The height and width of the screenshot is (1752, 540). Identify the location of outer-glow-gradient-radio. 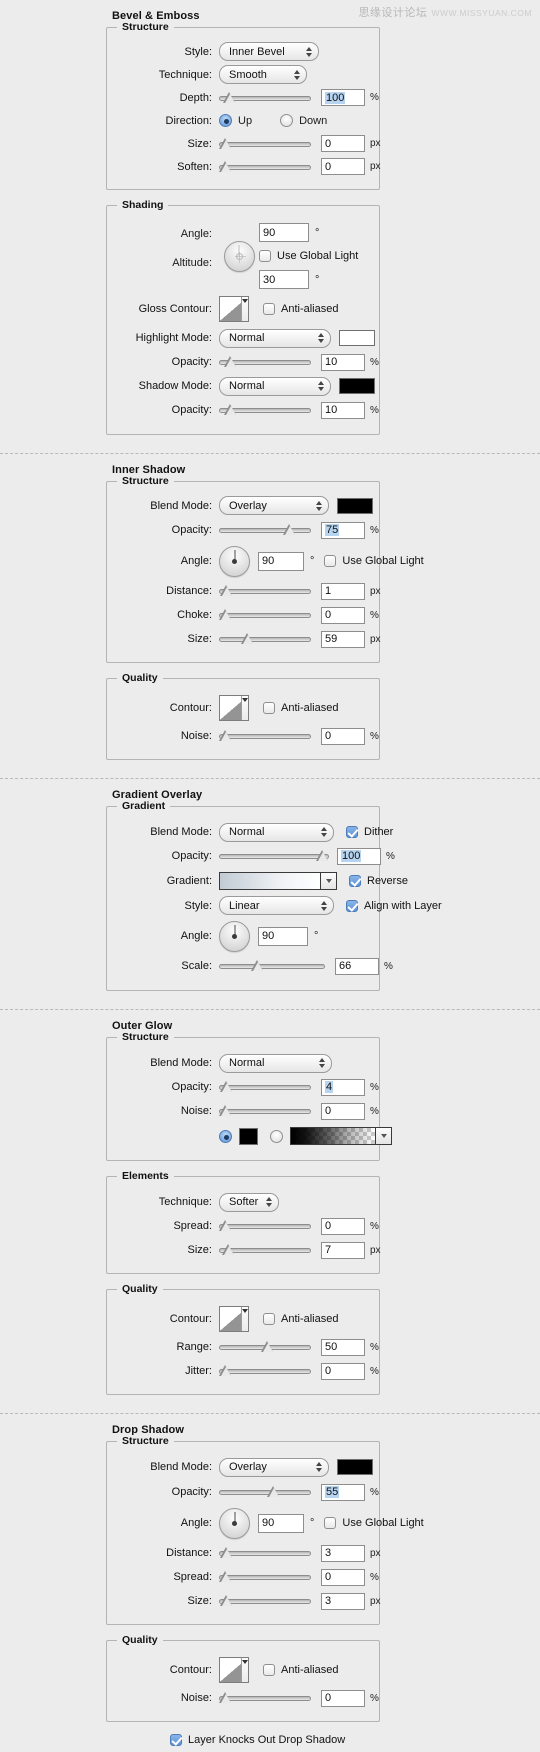
(276, 1136).